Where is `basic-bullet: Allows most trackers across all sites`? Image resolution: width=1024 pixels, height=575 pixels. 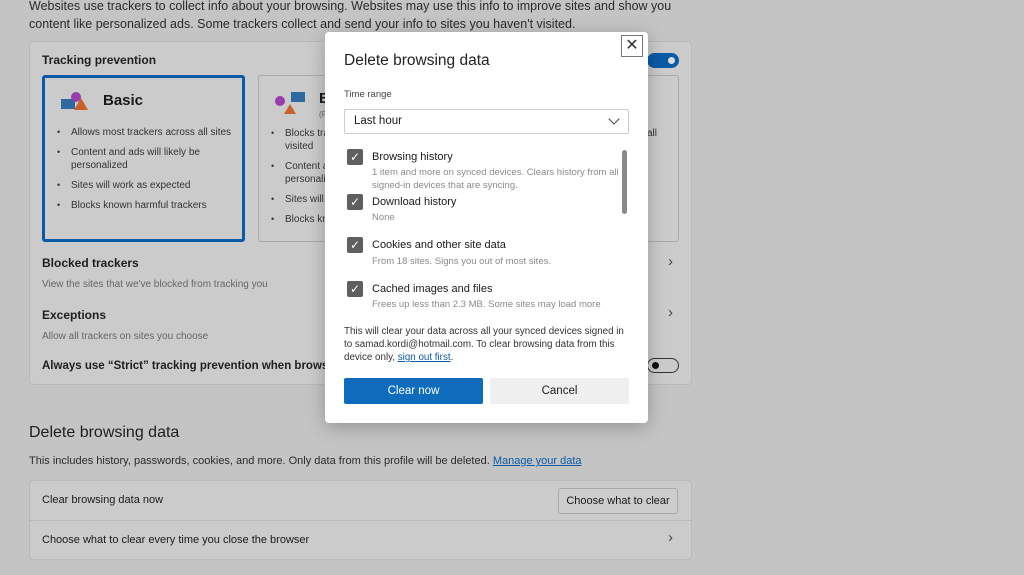
basic-bullet: Allows most trackers across all sites is located at coordinates (149, 132).